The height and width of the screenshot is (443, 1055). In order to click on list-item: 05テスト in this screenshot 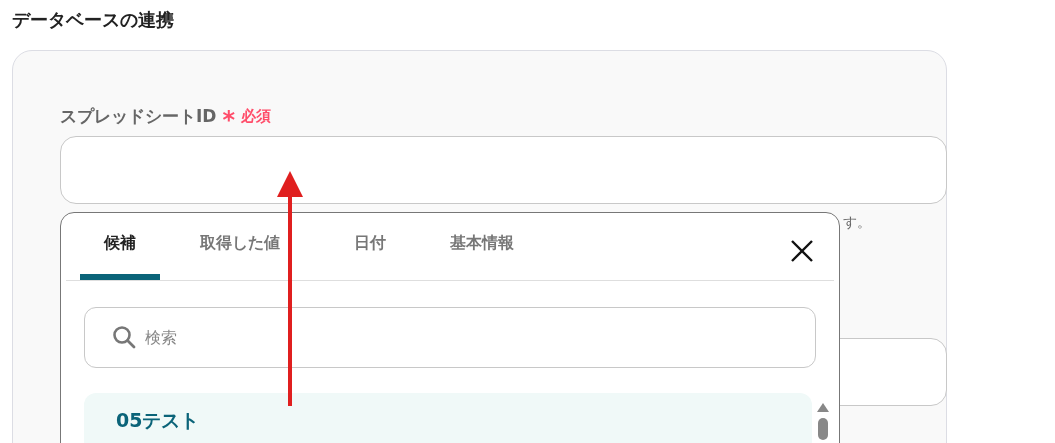, I will do `click(448, 418)`.